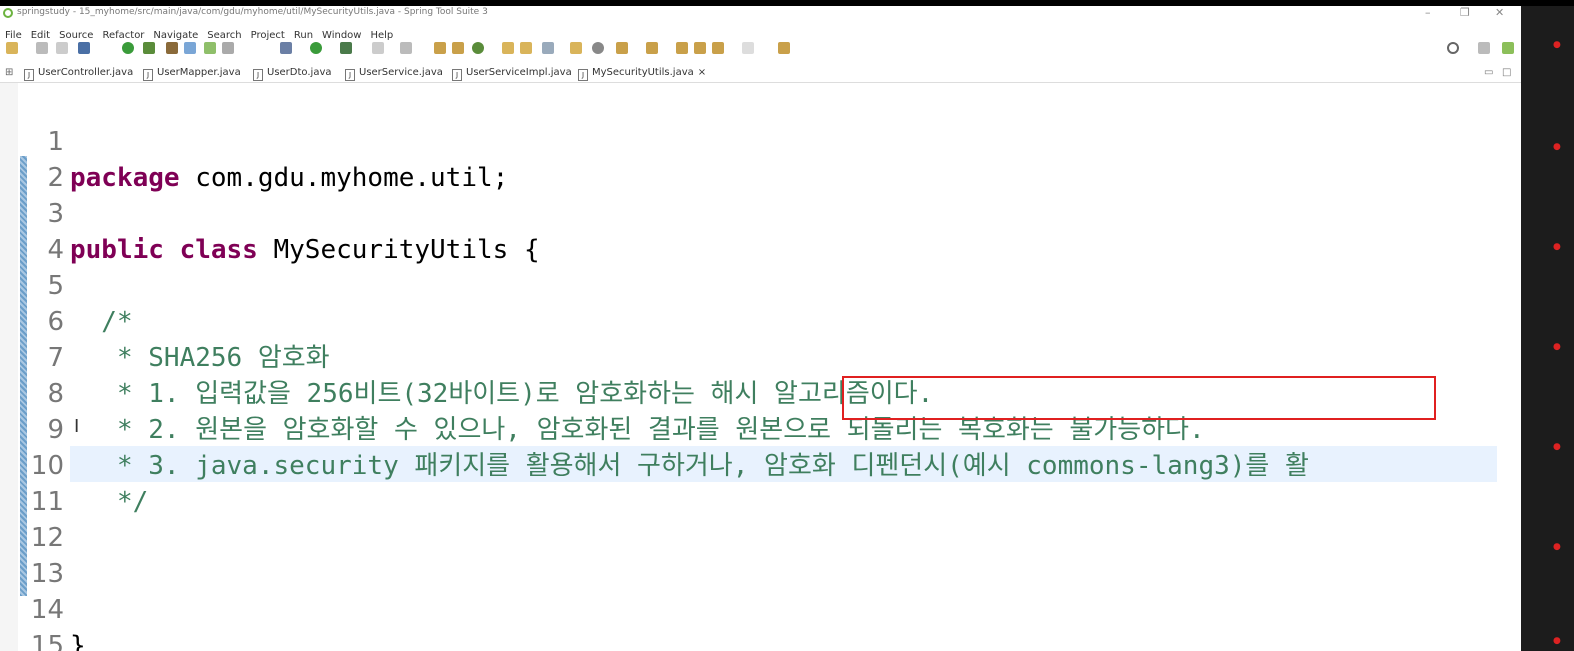 The width and height of the screenshot is (1574, 651). I want to click on quick-diff-bar, so click(23, 376).